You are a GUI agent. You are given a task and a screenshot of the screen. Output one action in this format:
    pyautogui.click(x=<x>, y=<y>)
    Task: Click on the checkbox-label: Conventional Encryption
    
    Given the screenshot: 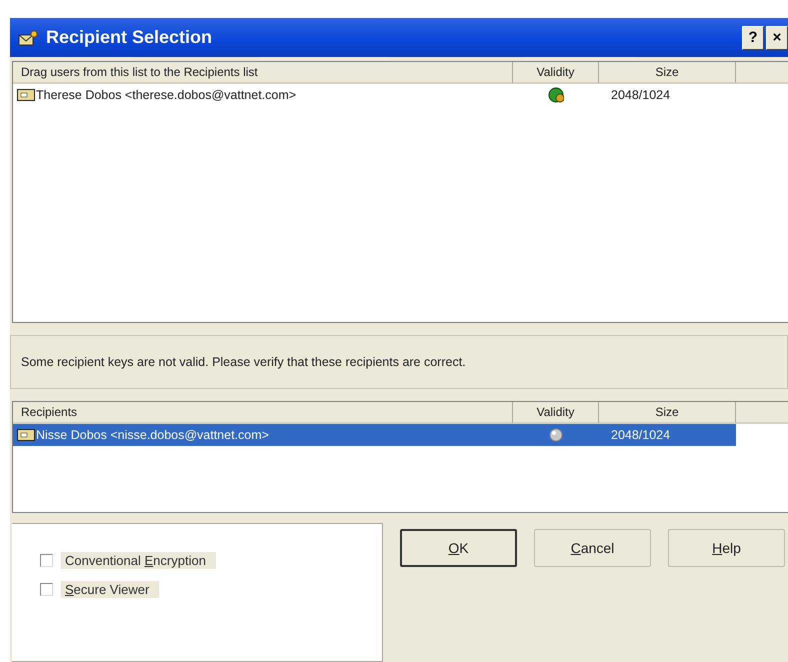 What is the action you would take?
    pyautogui.click(x=138, y=560)
    